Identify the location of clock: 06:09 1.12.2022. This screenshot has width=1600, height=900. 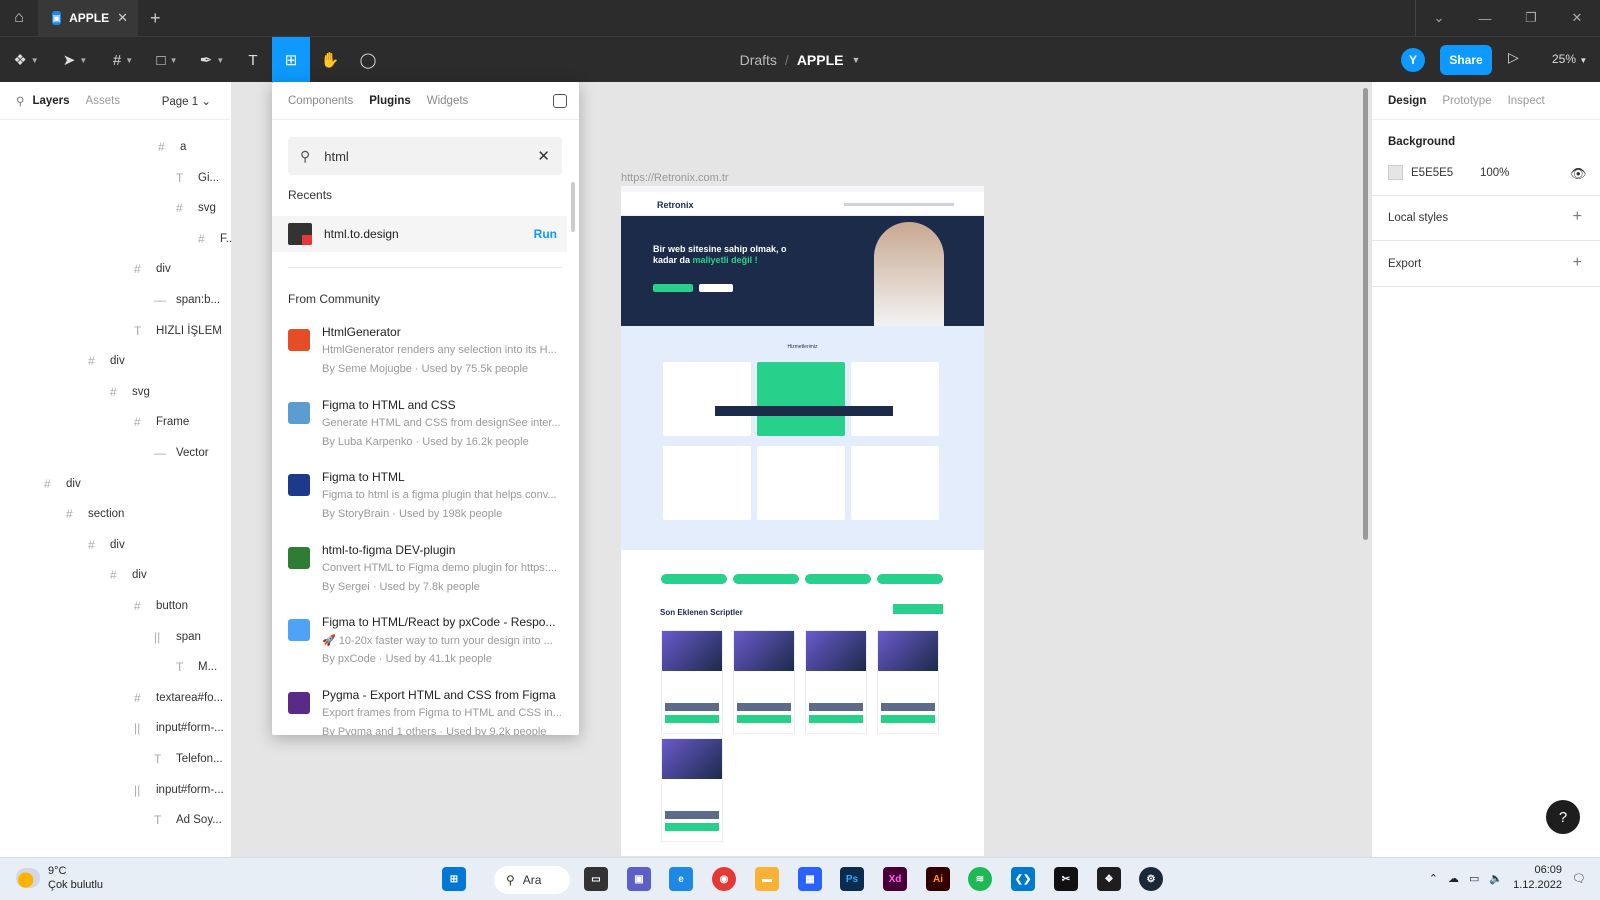
(1537, 878).